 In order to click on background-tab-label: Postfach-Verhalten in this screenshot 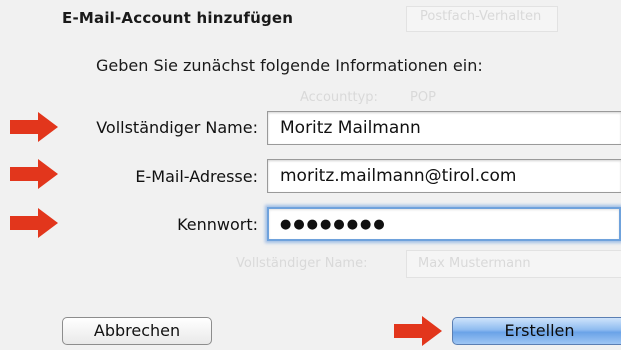, I will do `click(481, 16)`.